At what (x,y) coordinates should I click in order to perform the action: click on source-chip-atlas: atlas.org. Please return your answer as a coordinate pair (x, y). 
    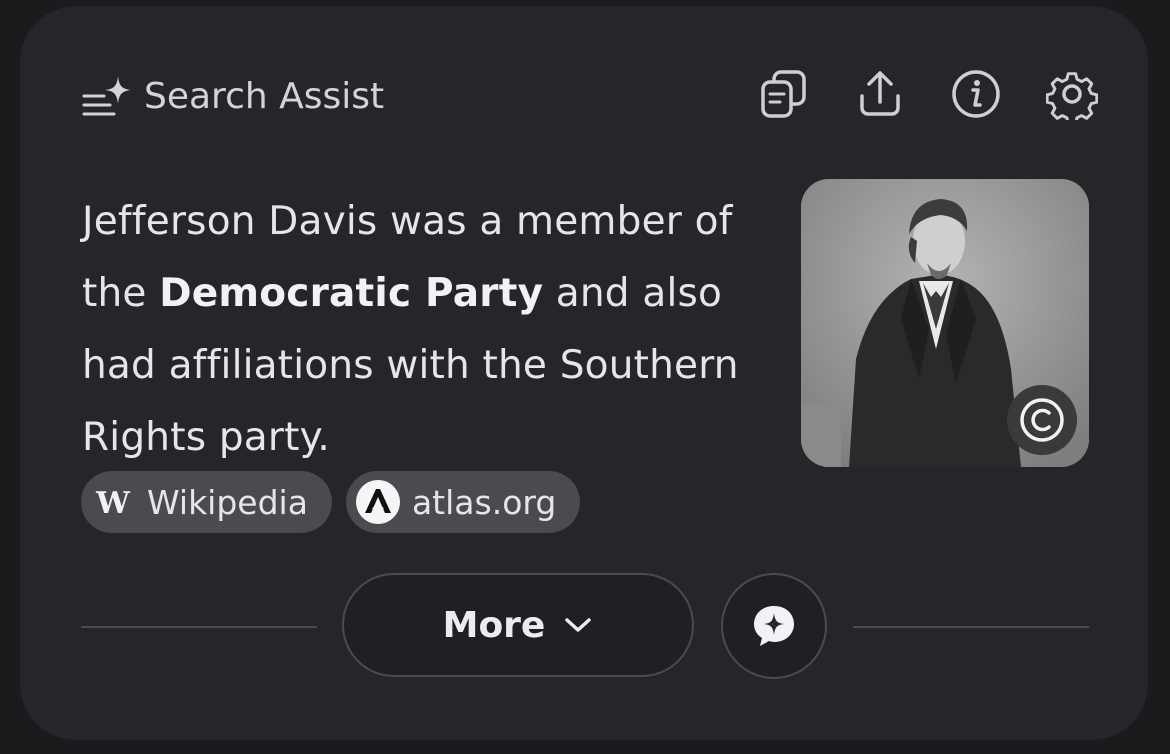
    Looking at the image, I should click on (463, 502).